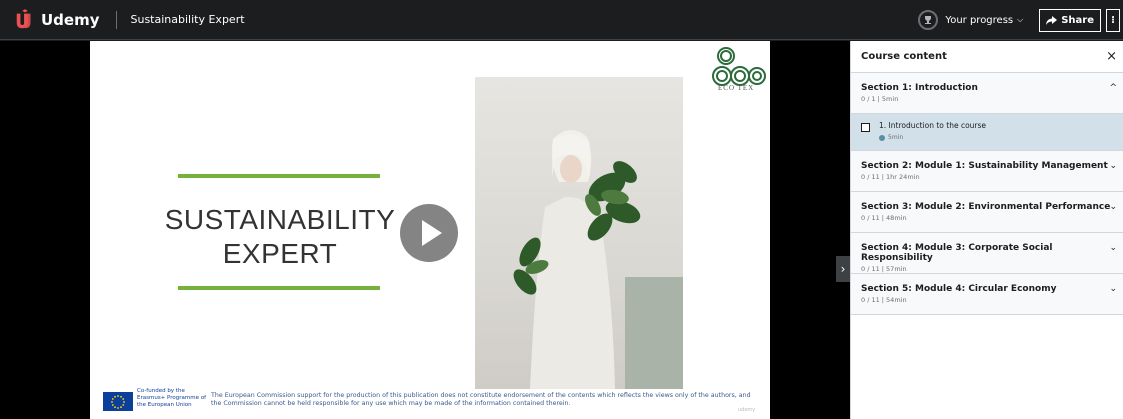 This screenshot has width=1123, height=419. Describe the element at coordinates (747, 410) in the screenshot. I see `udemy-watermark: udemy` at that location.